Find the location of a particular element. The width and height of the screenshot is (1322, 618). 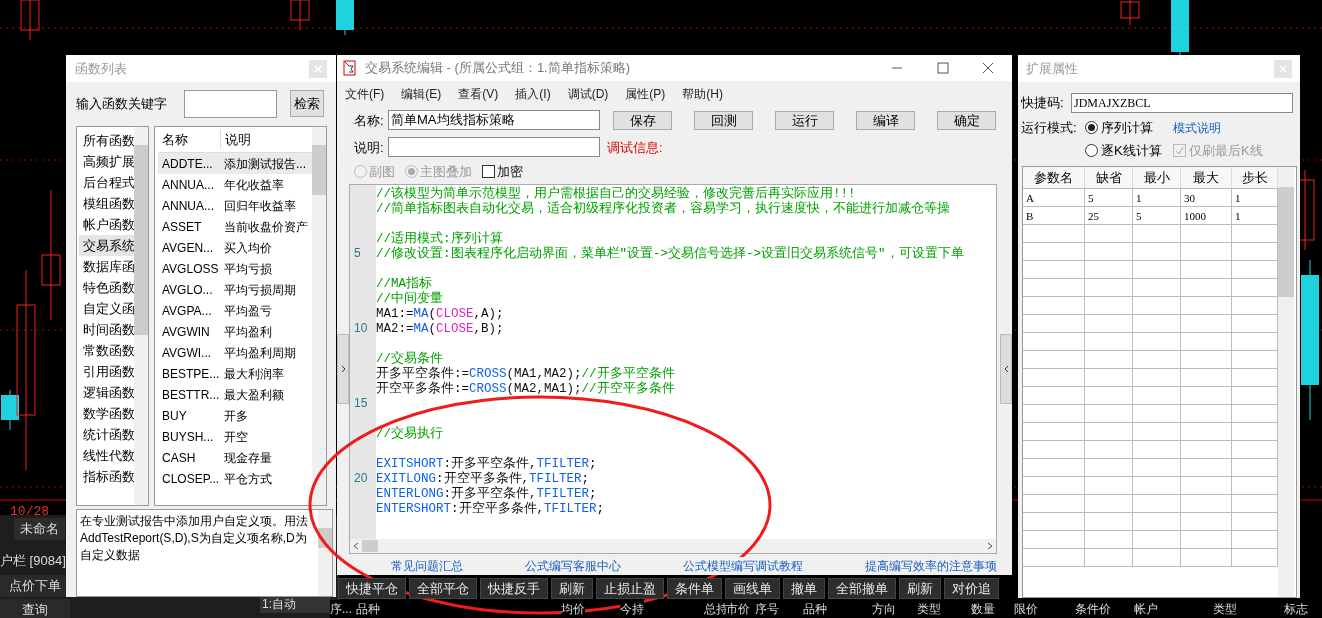

trade-button: 画线单 is located at coordinates (752, 588).